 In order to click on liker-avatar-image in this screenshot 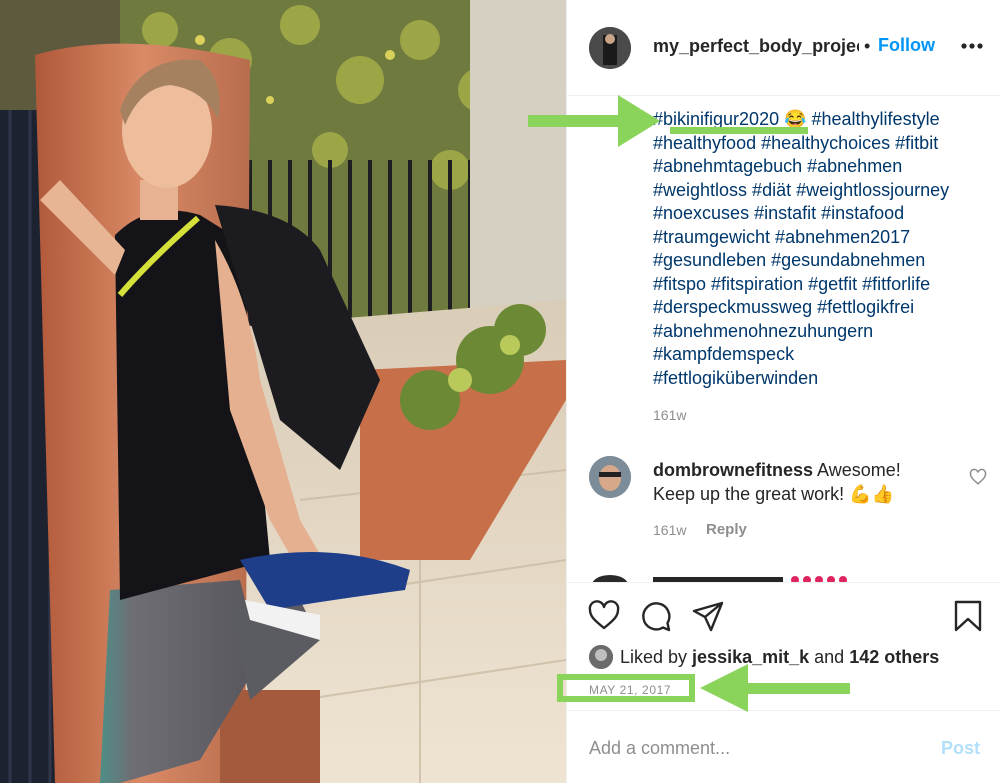, I will do `click(601, 657)`.